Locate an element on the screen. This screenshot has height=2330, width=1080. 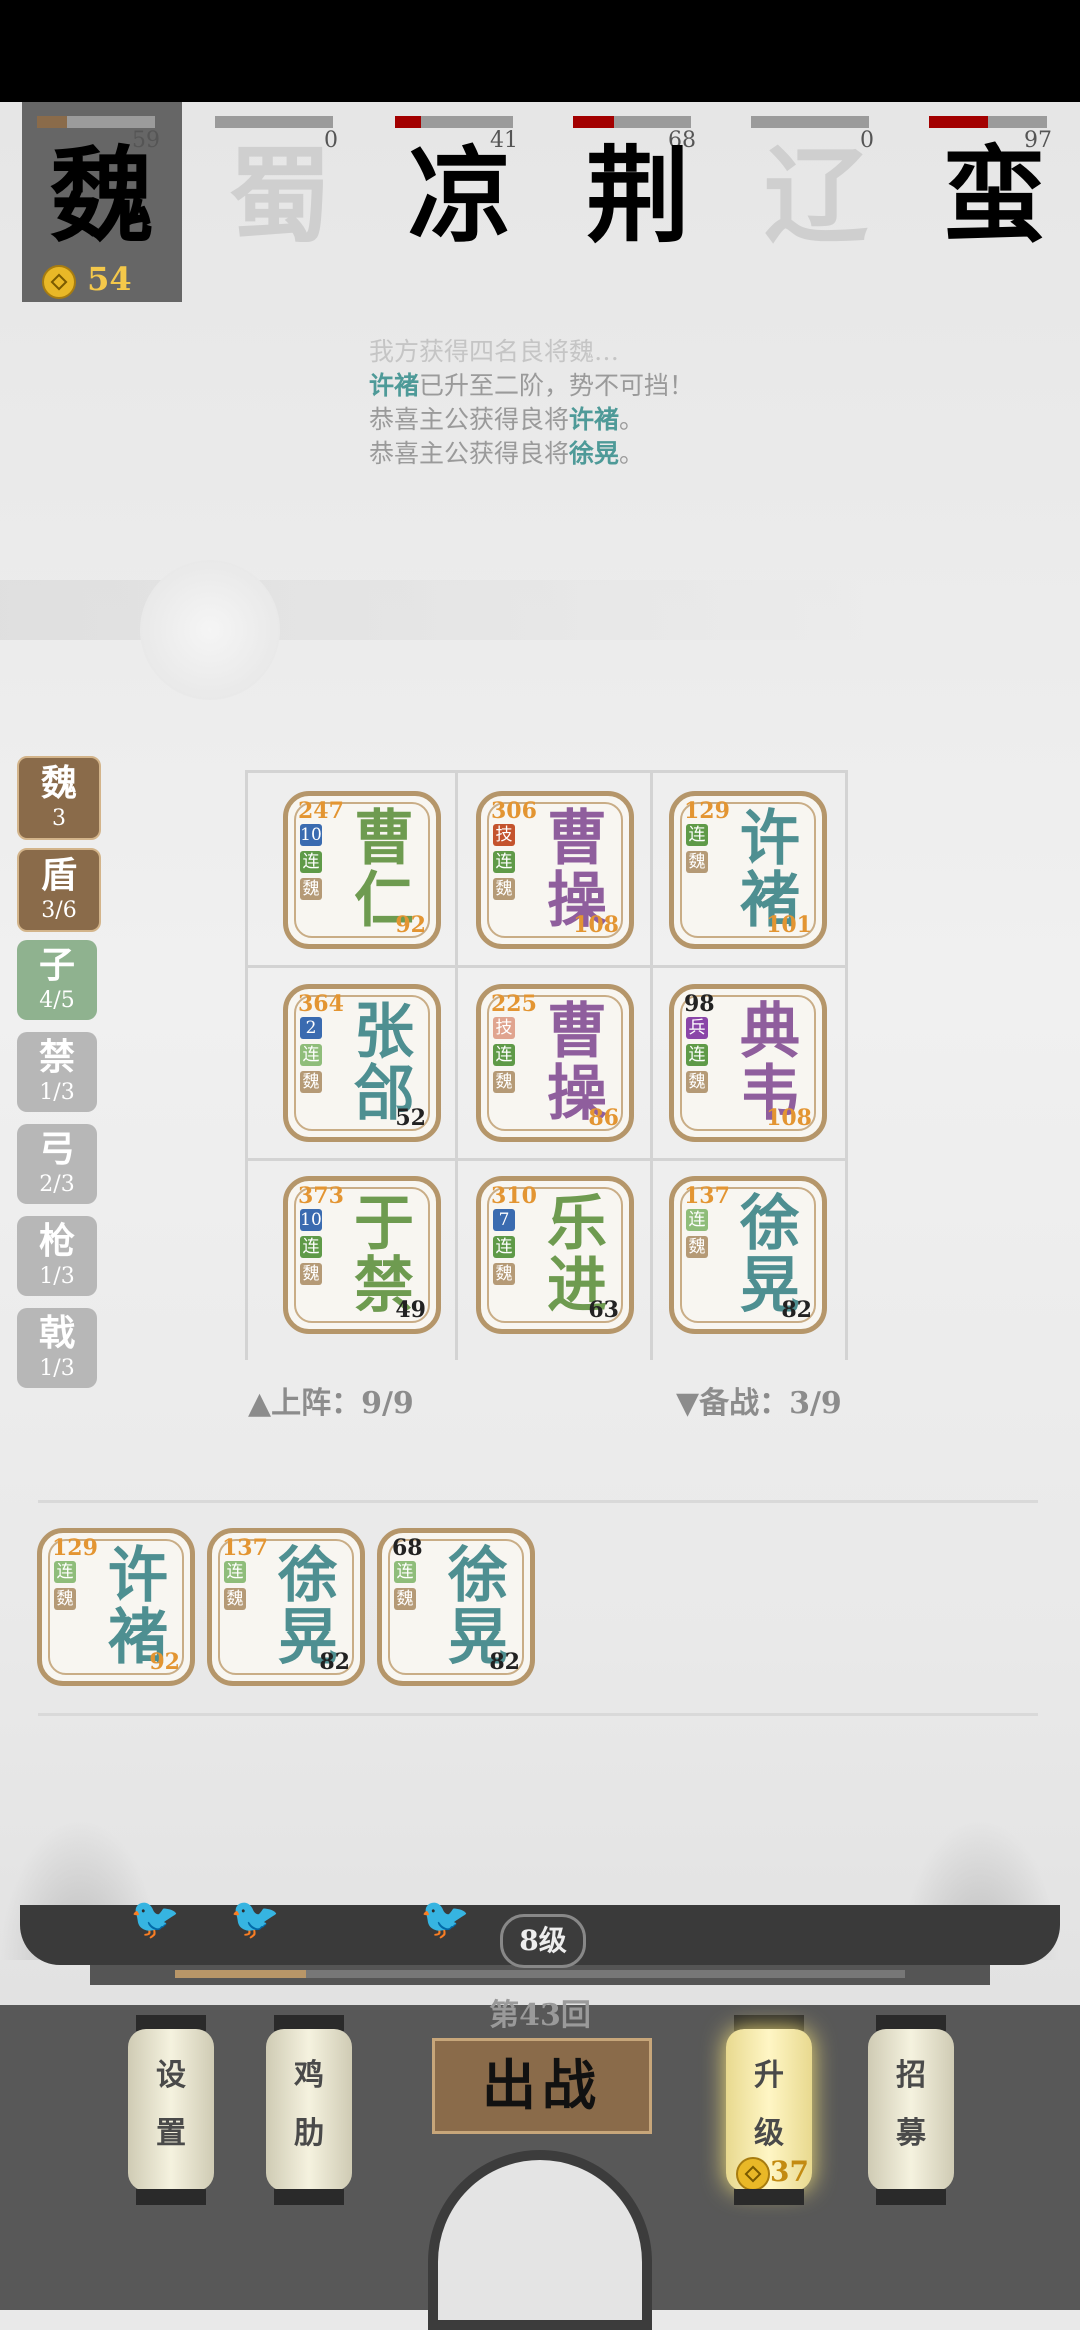
hero-tag: 兵 is located at coordinates (697, 1028).